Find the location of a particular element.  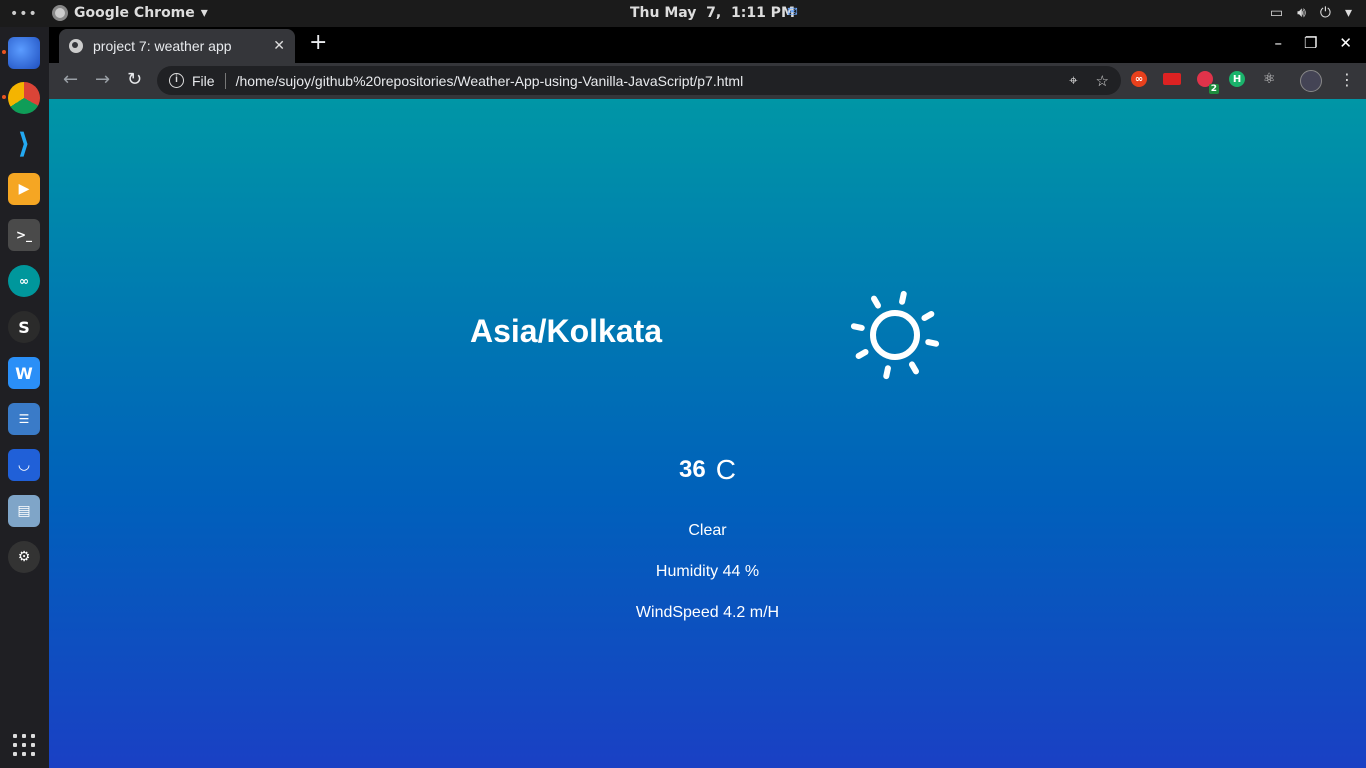

s-app-label: S is located at coordinates (24, 327).